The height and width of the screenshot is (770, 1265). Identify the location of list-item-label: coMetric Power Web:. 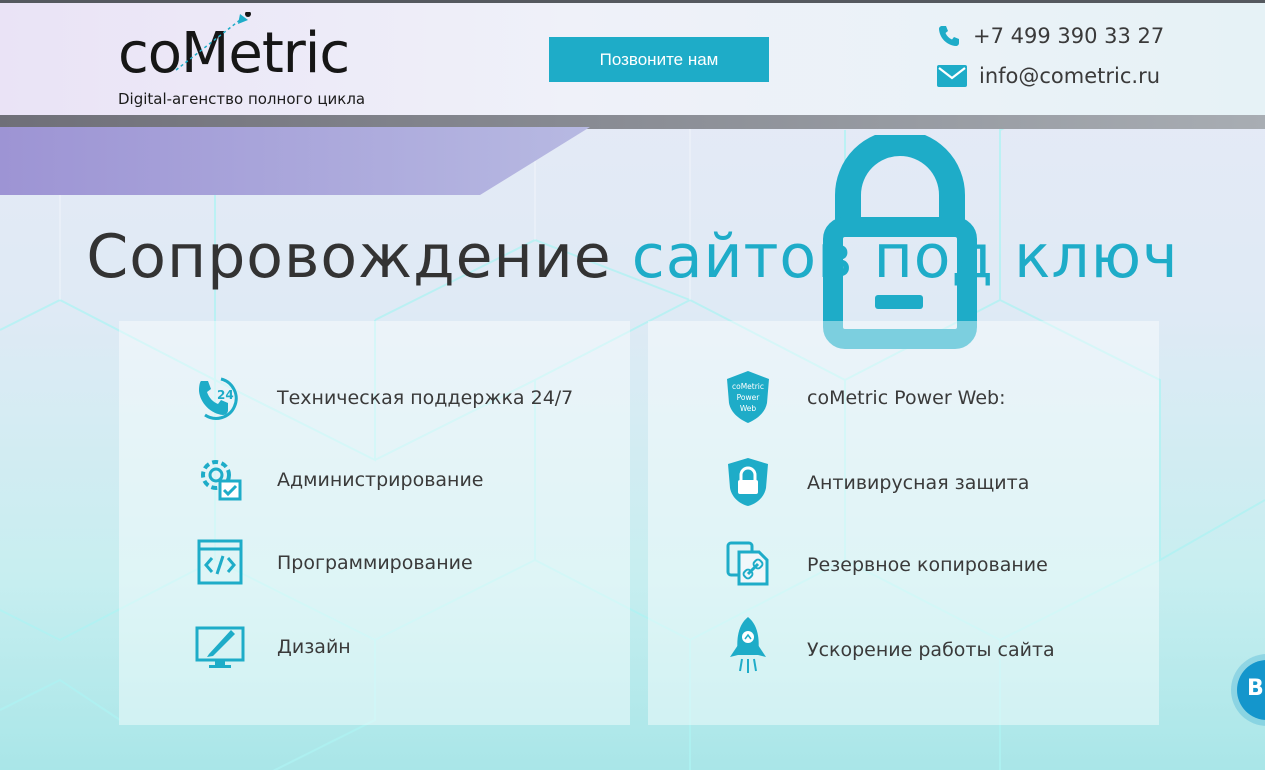
(906, 398).